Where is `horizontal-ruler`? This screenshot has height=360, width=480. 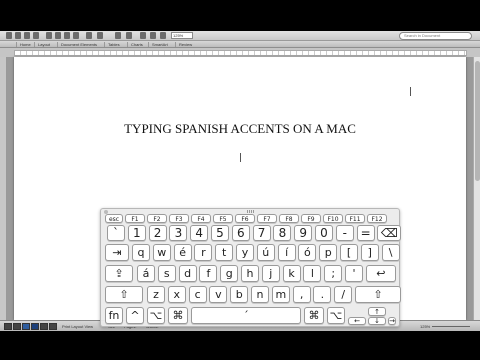
horizontal-ruler is located at coordinates (240, 52).